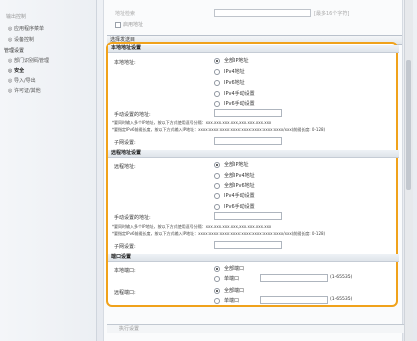 The image size is (417, 341). What do you see at coordinates (239, 176) in the screenshot?
I see `option-label: 全部IPv4地址` at bounding box center [239, 176].